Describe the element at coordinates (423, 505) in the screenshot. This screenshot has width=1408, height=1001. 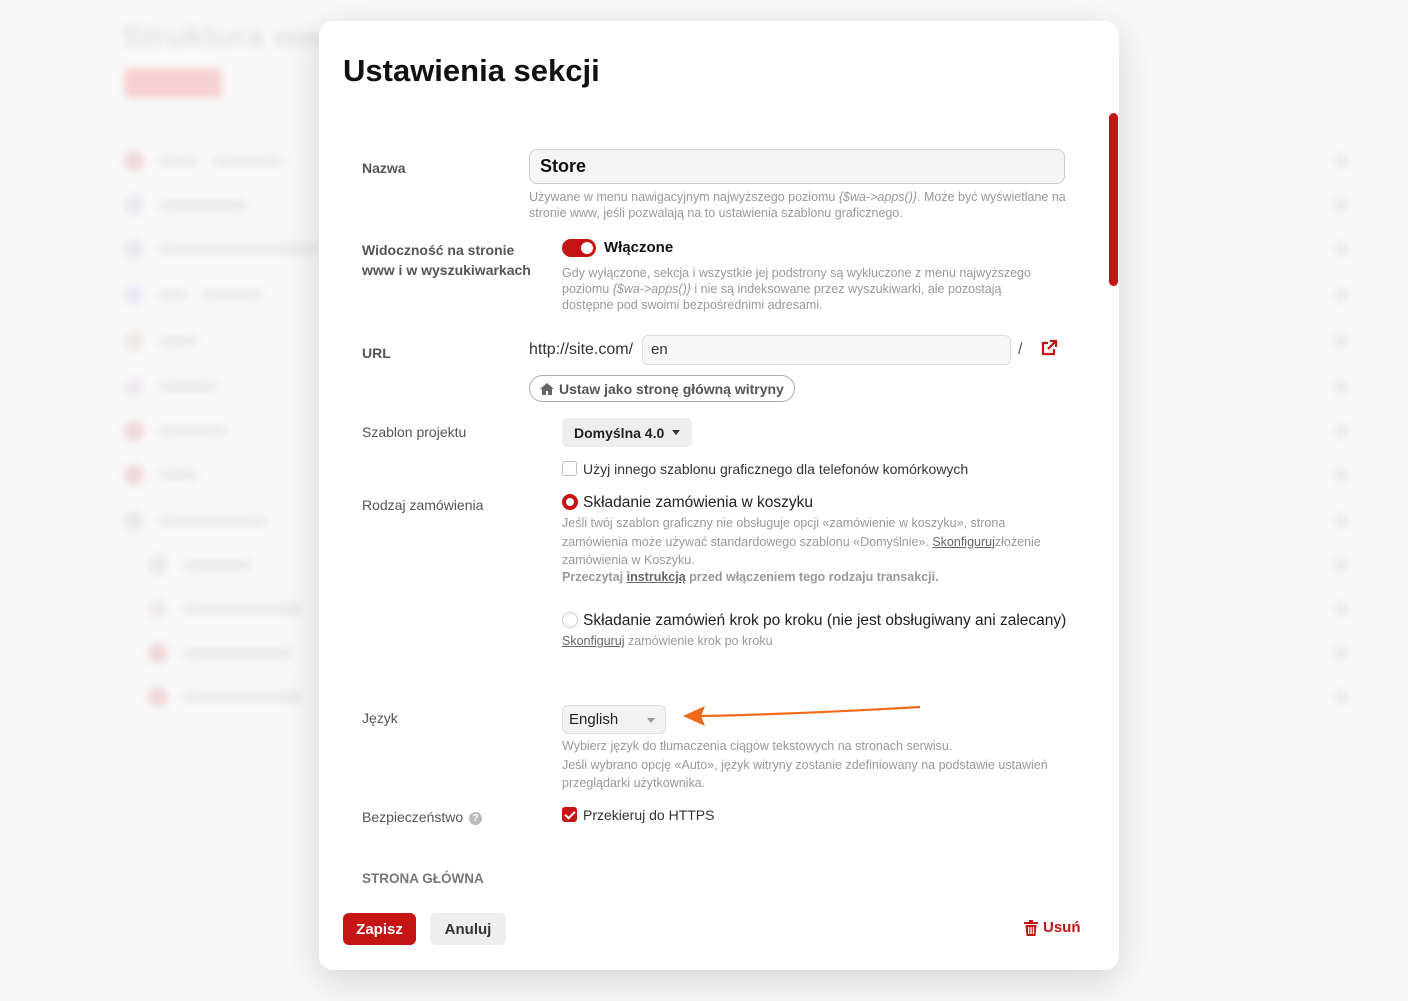
I see `order-type-label: Rodzaj zamówienia` at that location.